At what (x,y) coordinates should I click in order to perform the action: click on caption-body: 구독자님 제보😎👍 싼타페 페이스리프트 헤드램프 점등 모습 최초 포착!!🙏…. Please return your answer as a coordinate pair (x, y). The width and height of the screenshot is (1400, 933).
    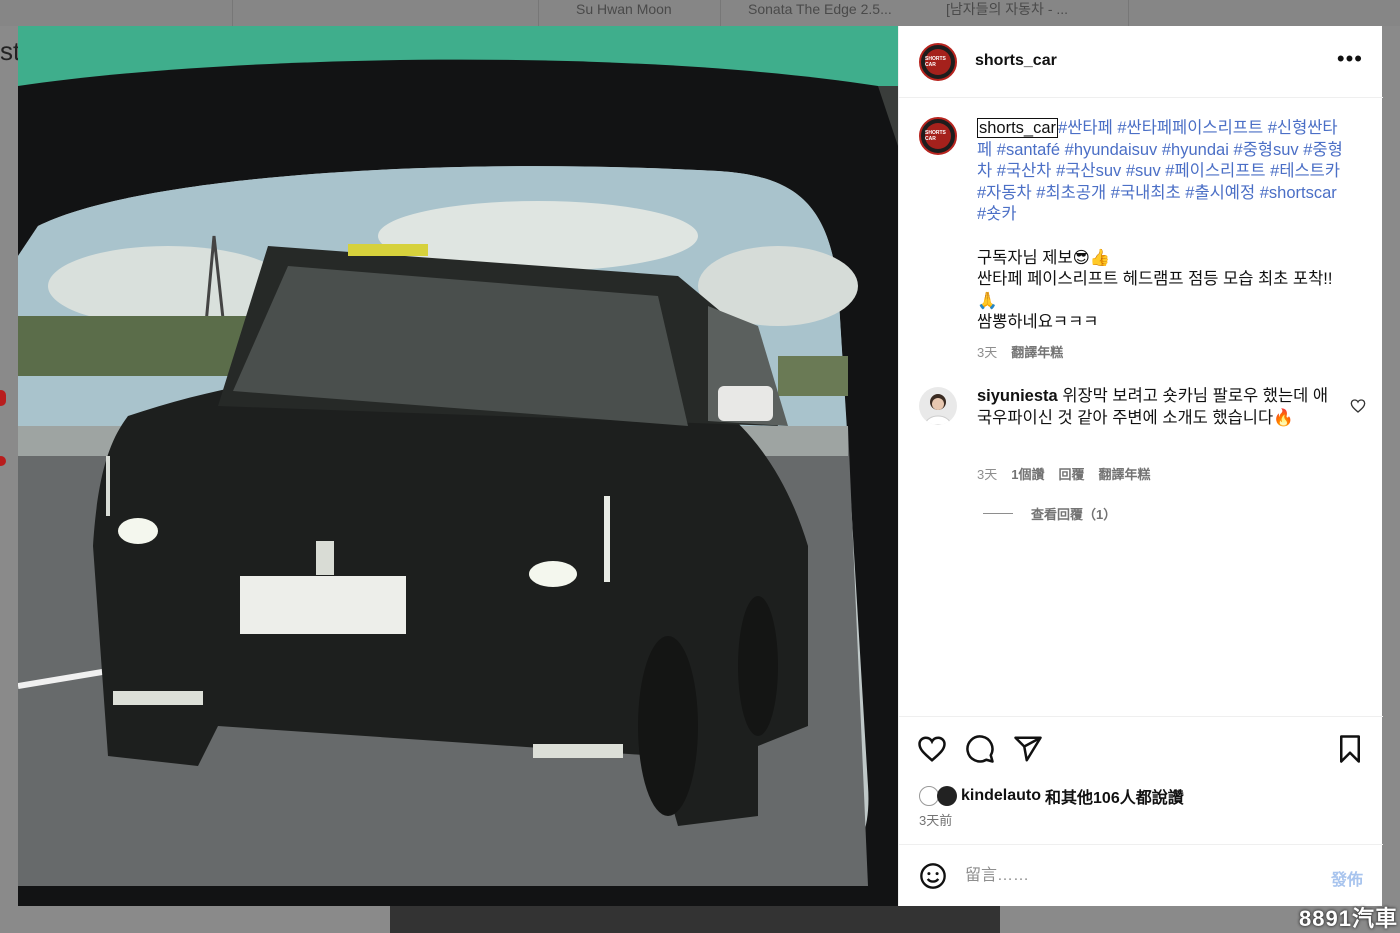
    Looking at the image, I should click on (1155, 290).